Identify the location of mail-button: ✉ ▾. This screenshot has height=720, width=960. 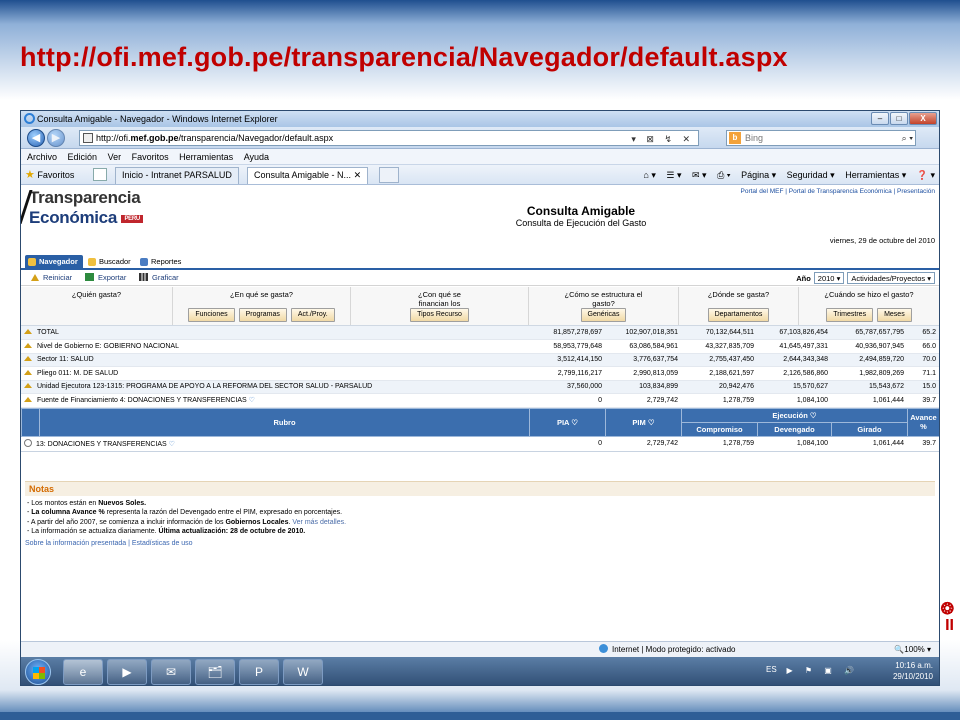
(699, 175).